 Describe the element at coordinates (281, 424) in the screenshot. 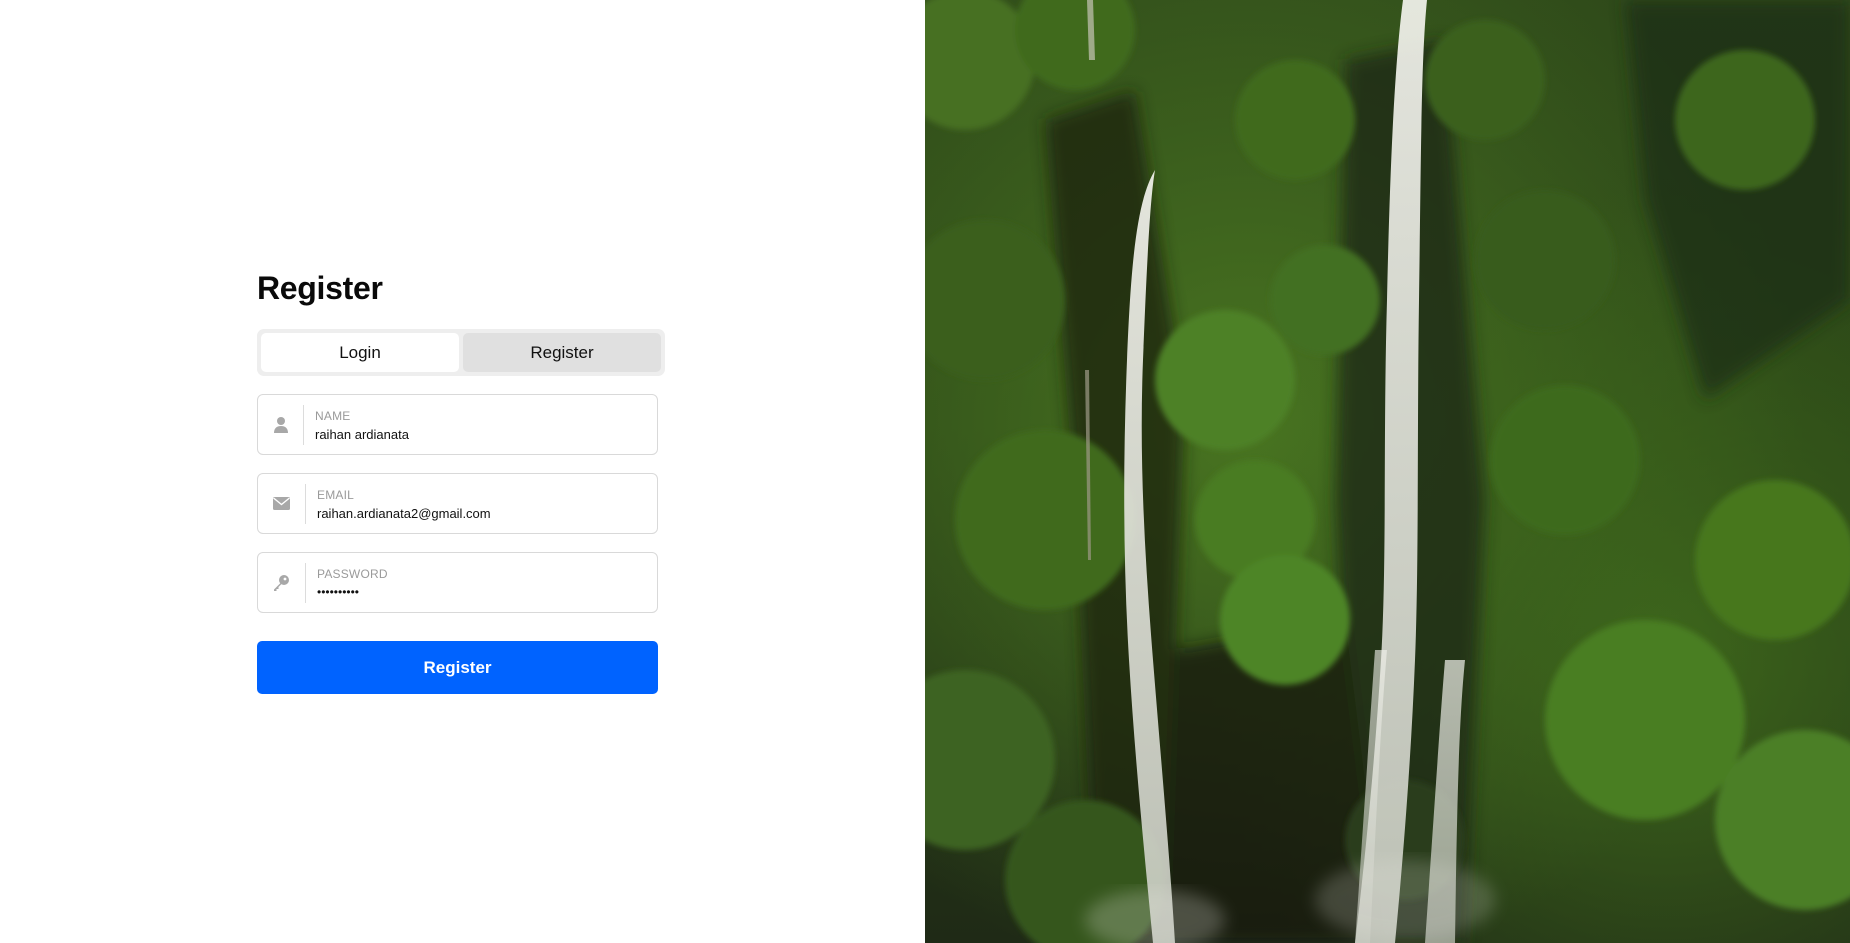

I see `user-icon` at that location.